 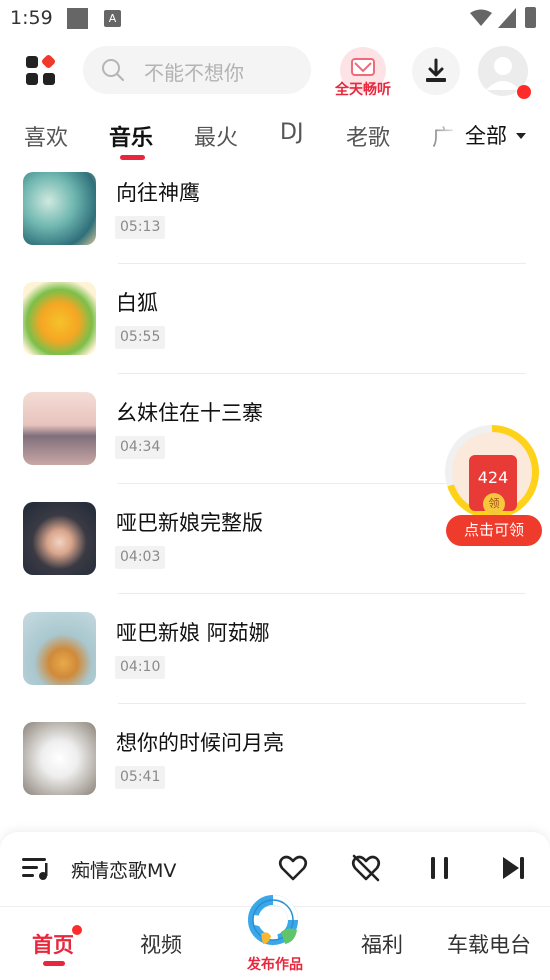 I want to click on all-categories-dropdown: 全部, so click(x=505, y=138).